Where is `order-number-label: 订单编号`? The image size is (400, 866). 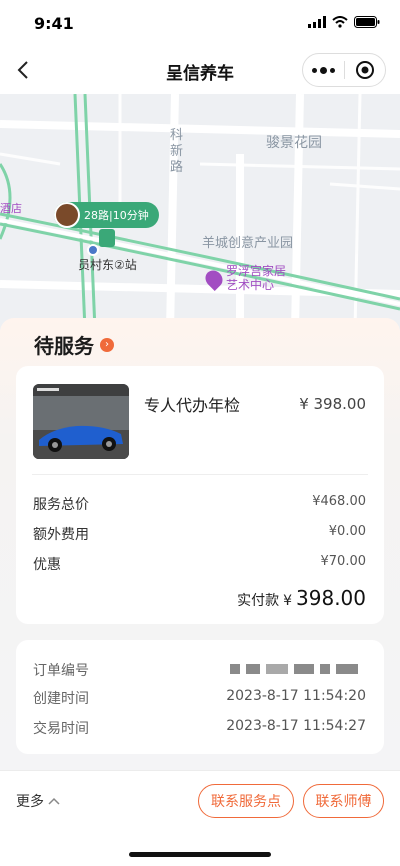 order-number-label: 订单编号 is located at coordinates (61, 671).